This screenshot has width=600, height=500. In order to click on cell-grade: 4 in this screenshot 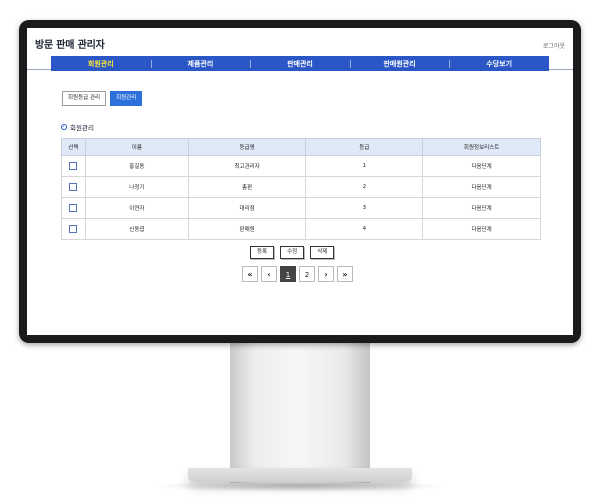, I will do `click(364, 229)`.